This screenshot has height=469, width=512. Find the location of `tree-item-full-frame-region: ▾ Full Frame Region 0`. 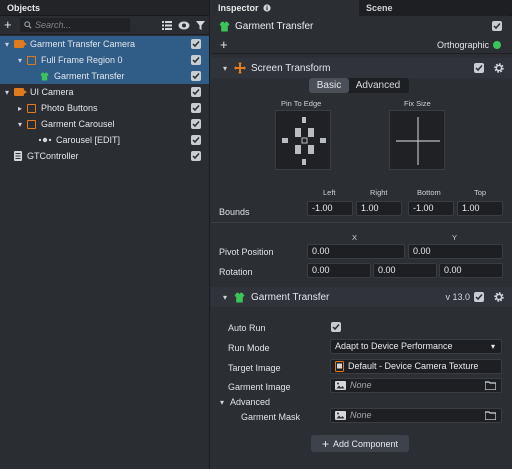

tree-item-full-frame-region: ▾ Full Frame Region 0 is located at coordinates (104, 60).